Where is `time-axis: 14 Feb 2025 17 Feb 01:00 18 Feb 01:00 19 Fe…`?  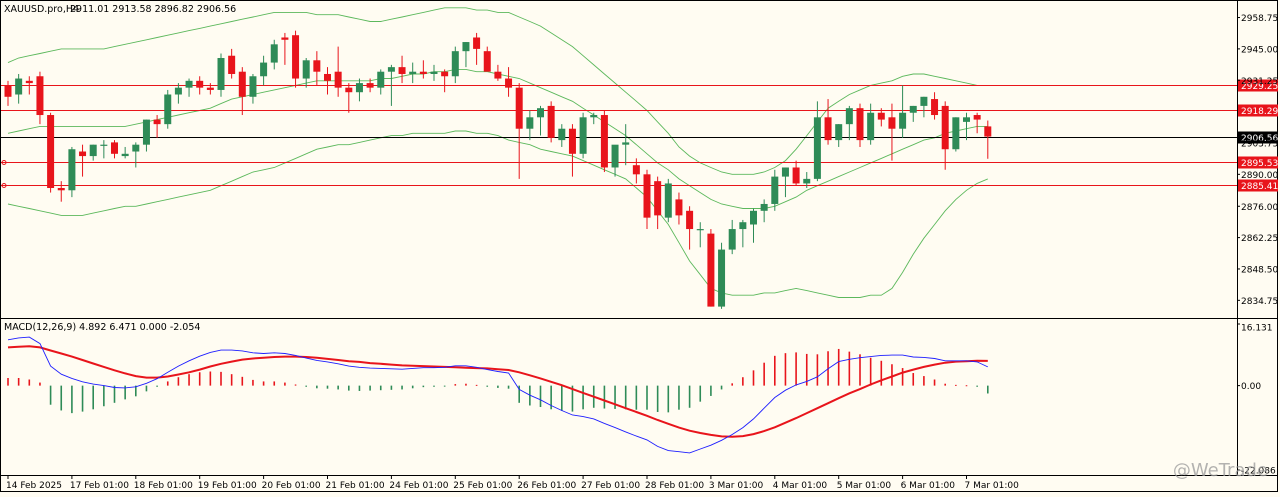
time-axis: 14 Feb 2025 17 Feb 01:00 18 Feb 01:00 19 Fe… is located at coordinates (512, 483).